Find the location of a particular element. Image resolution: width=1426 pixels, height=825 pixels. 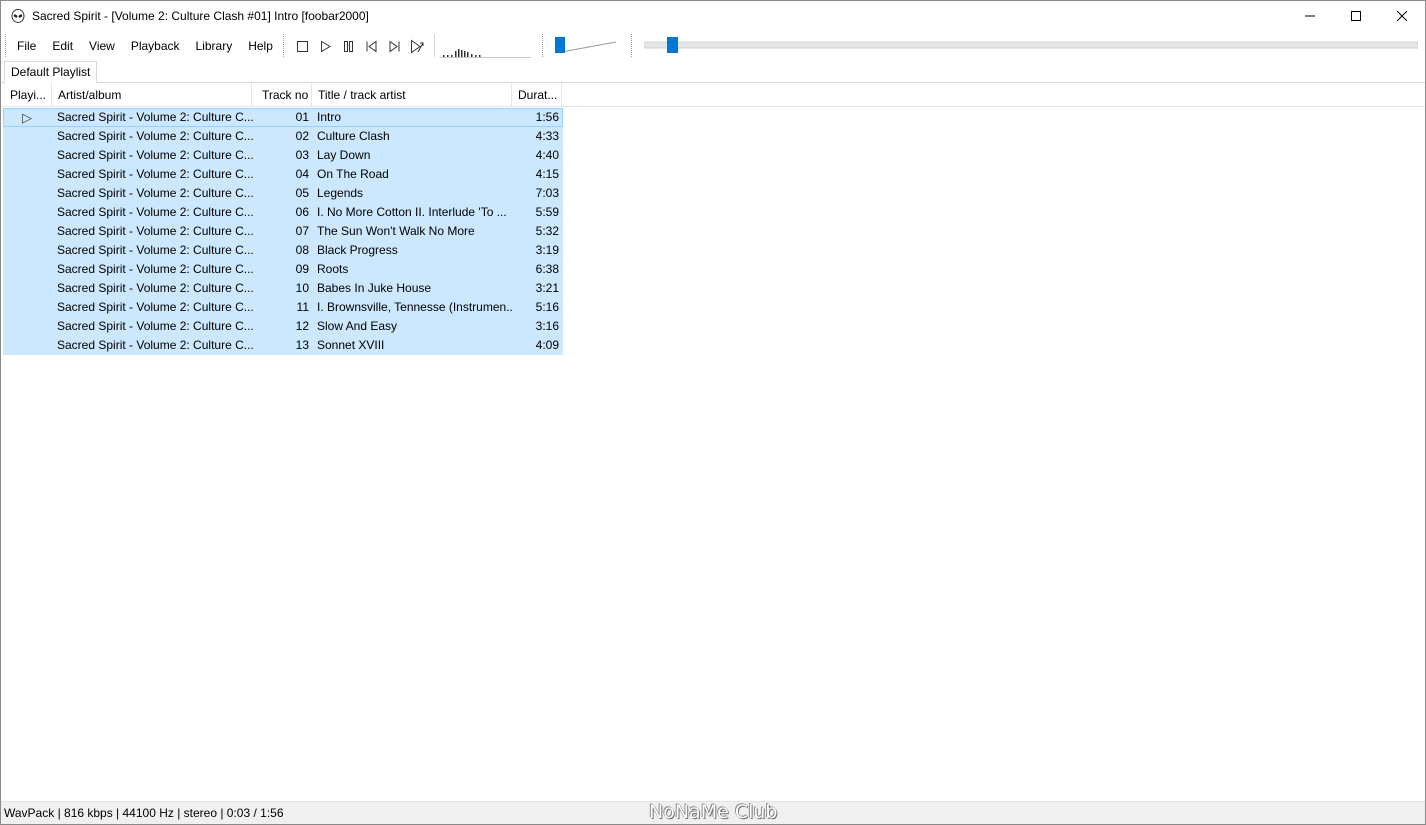

window-controls is located at coordinates (1356, 16).